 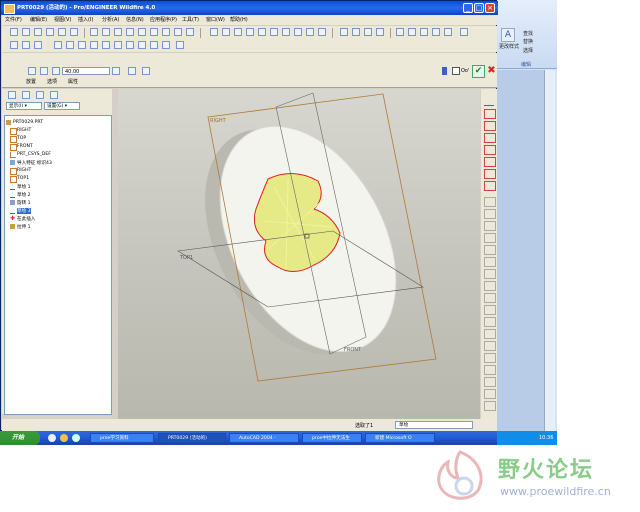 I want to click on datum-points-display-icon, so click(x=424, y=32).